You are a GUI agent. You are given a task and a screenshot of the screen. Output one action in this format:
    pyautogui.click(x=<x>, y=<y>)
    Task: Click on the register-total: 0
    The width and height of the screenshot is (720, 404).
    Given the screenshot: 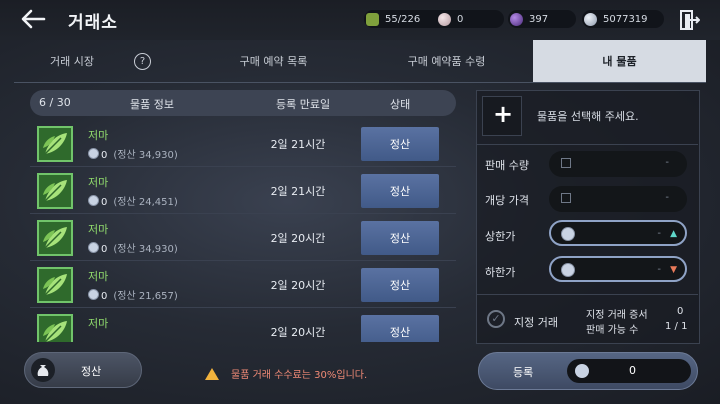 What is the action you would take?
    pyautogui.click(x=629, y=371)
    